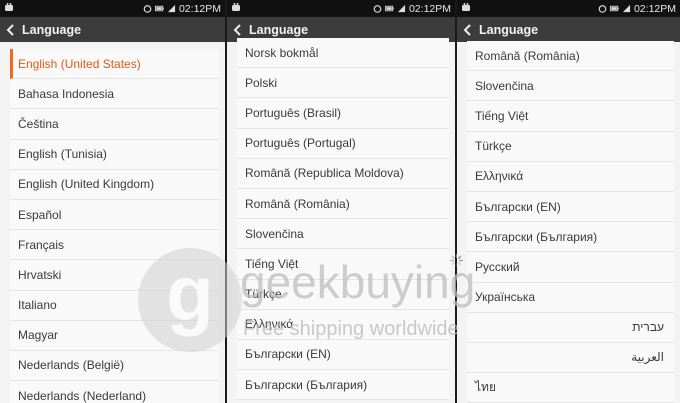 This screenshot has height=403, width=680. I want to click on language-item: Čeština, so click(114, 124).